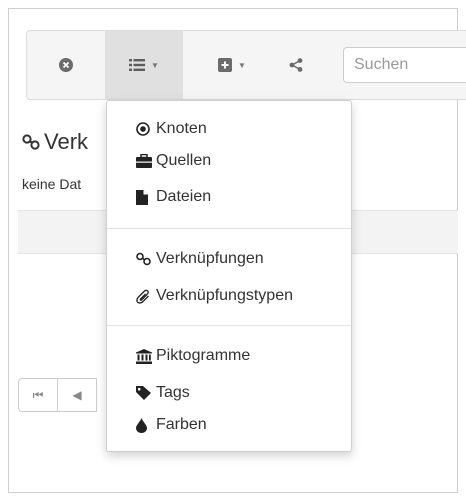 The height and width of the screenshot is (501, 466). I want to click on file-icon, so click(145, 197).